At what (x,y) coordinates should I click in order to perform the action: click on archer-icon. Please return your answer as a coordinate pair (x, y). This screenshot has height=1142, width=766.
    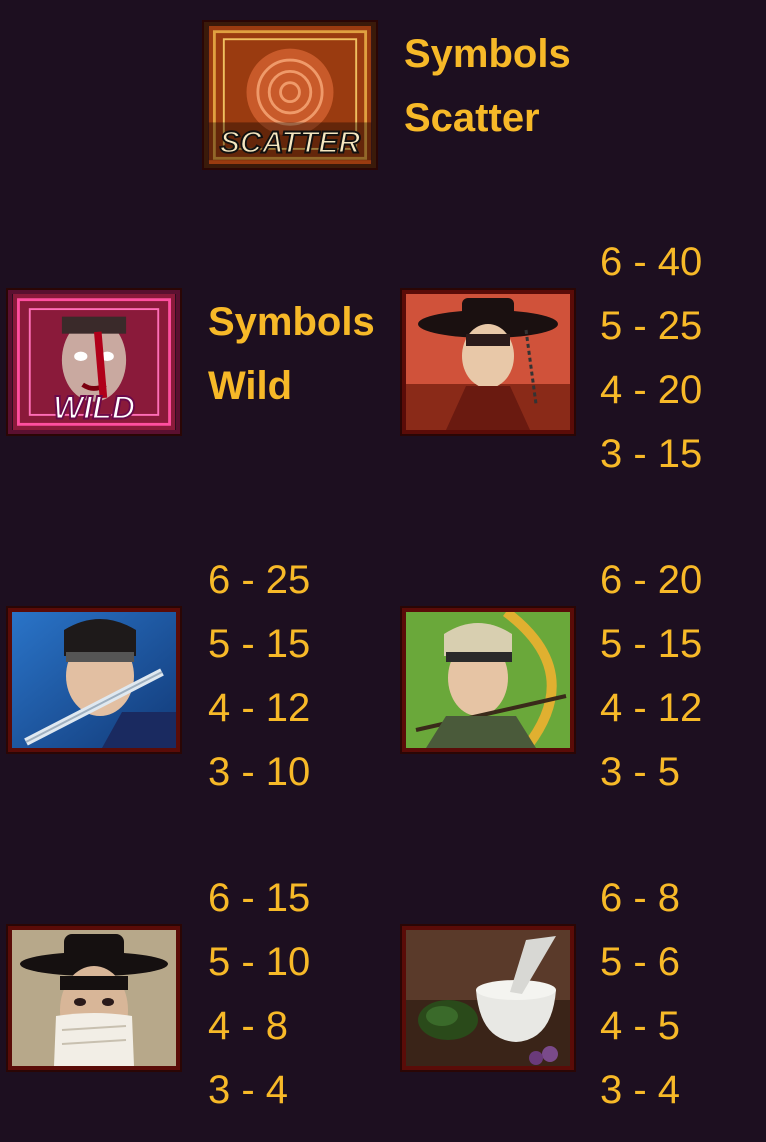
    Looking at the image, I should click on (488, 680).